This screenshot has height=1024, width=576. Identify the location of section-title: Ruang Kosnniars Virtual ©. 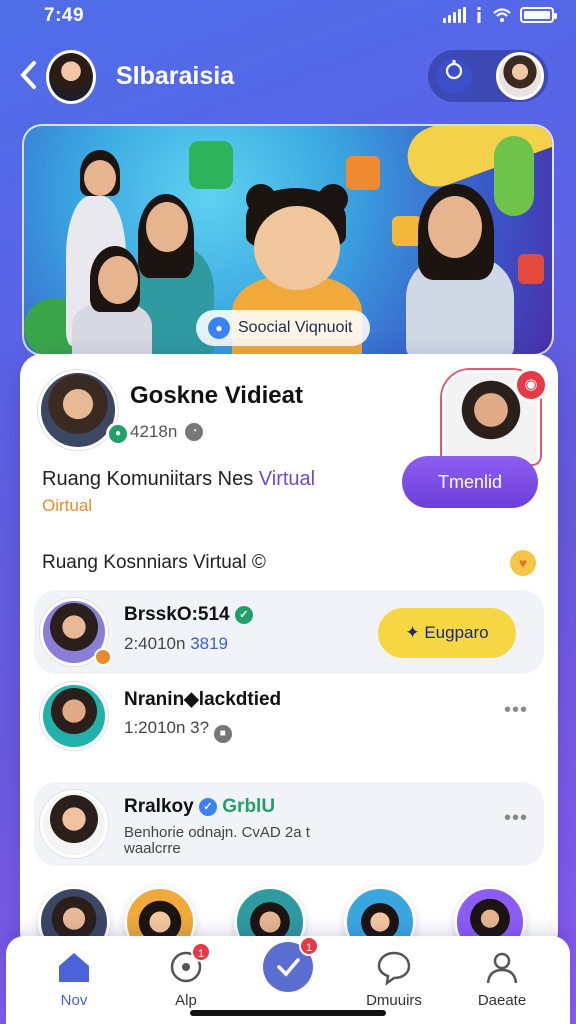
(154, 562).